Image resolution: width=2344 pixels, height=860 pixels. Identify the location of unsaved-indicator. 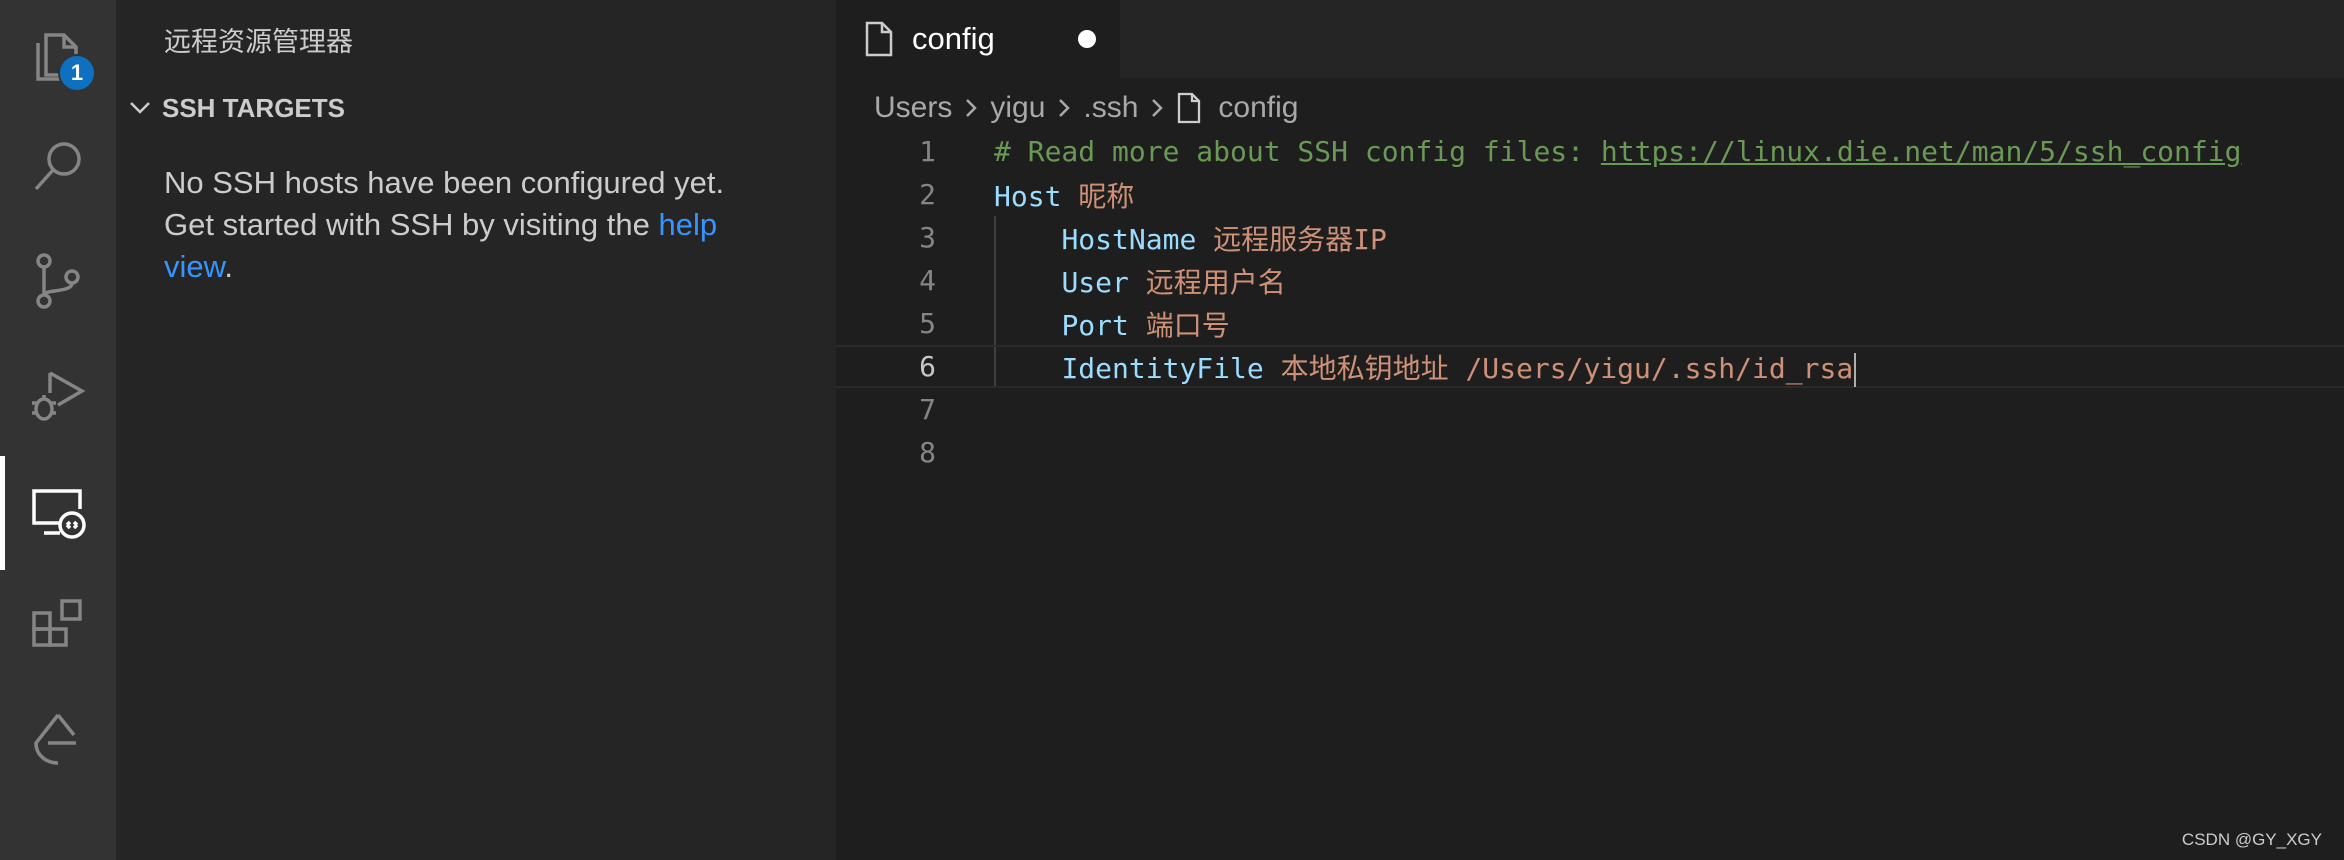
(1087, 39).